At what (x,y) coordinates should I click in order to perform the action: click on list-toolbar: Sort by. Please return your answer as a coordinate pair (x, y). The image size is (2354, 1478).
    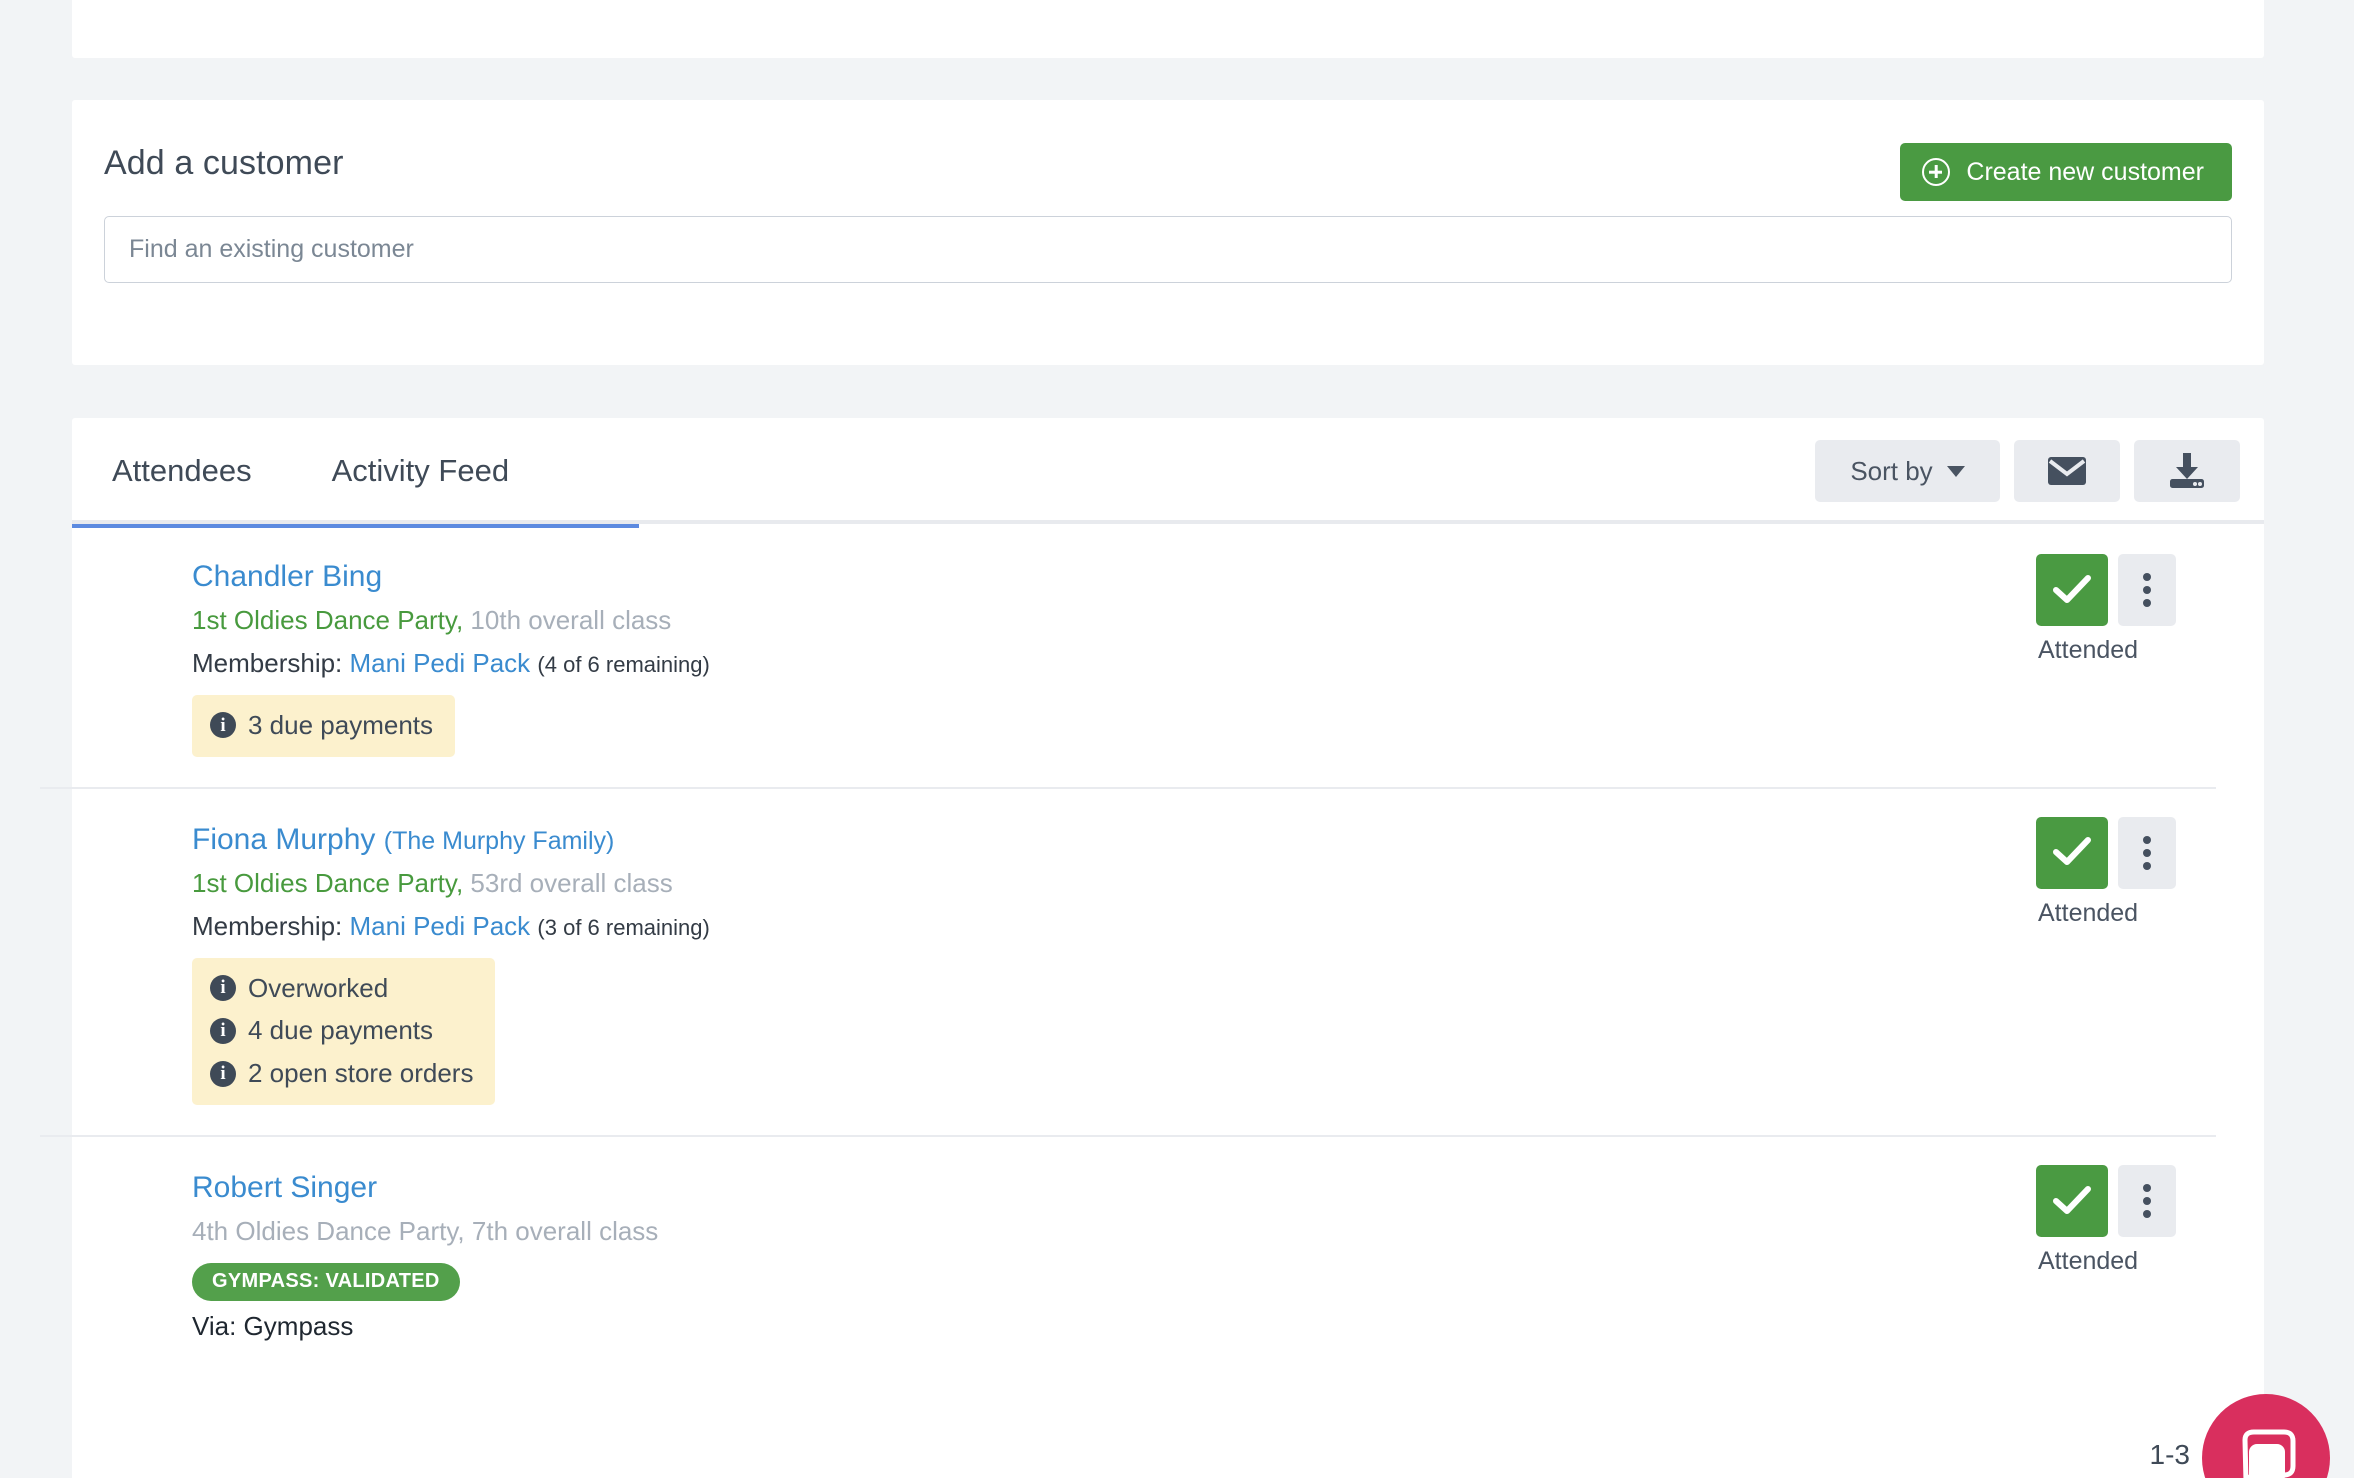
    Looking at the image, I should click on (2027, 471).